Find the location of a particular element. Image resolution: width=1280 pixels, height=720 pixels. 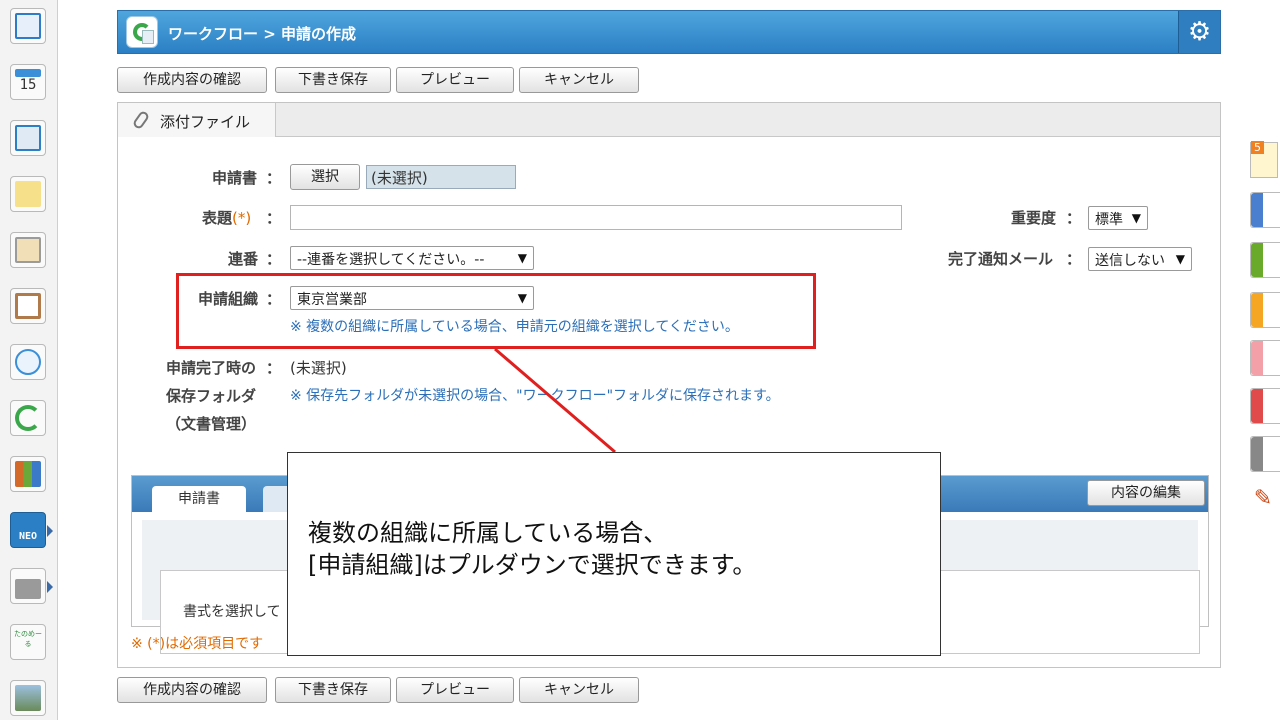

portal-icon is located at coordinates (28, 26).